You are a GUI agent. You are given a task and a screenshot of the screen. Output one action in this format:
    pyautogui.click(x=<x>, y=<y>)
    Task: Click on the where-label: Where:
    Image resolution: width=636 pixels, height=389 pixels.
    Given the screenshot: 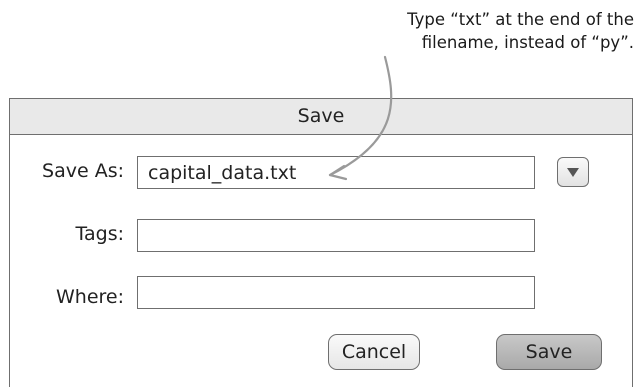 What is the action you would take?
    pyautogui.click(x=89, y=297)
    